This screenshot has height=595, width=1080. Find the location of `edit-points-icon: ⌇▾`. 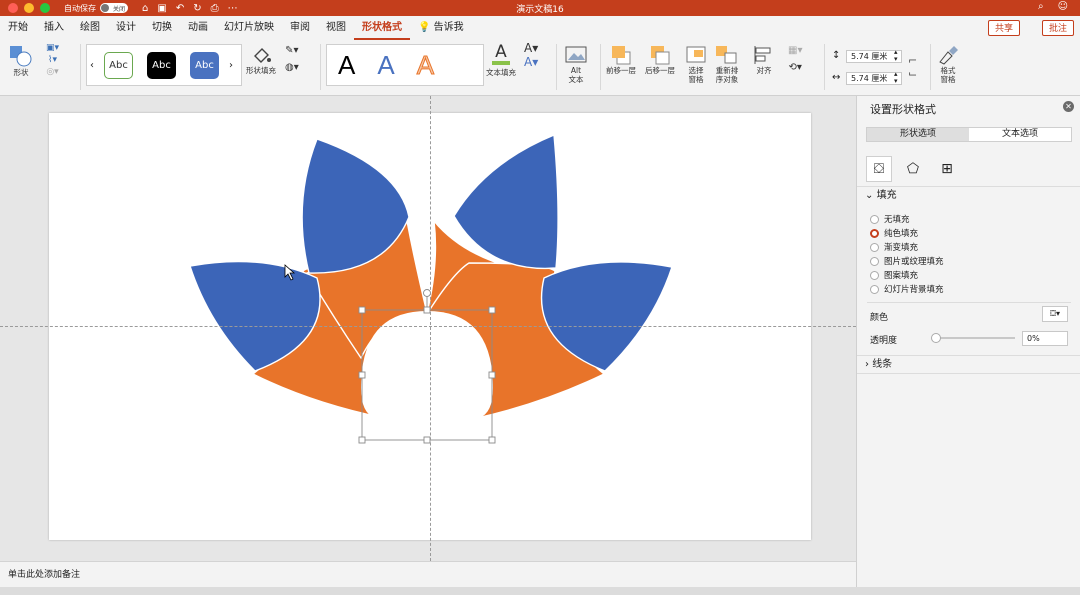

edit-points-icon: ⌇▾ is located at coordinates (52, 60).